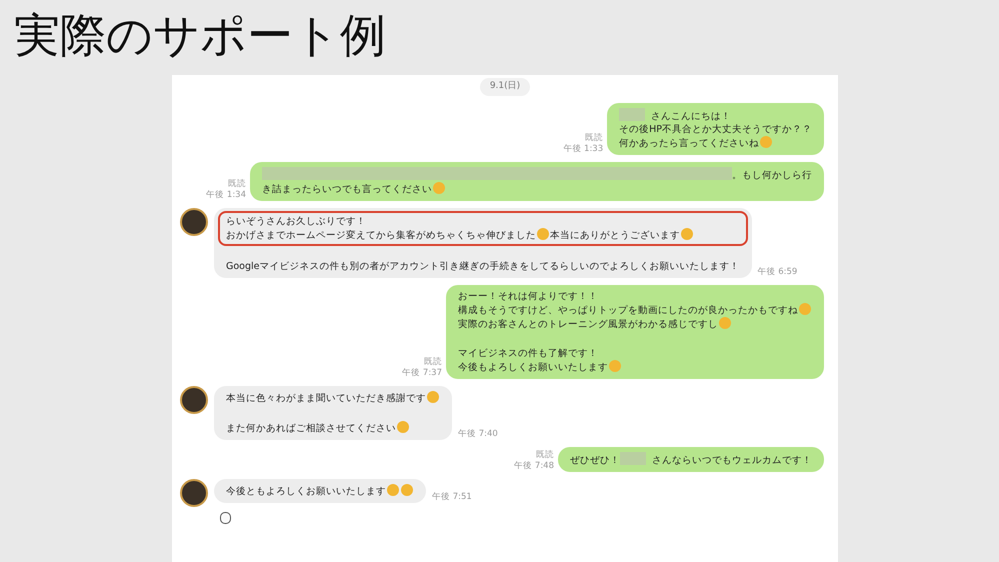  Describe the element at coordinates (588, 324) in the screenshot. I see `message-text: 実際のお客さんとのトレーニング風景がわかる感じですし` at that location.